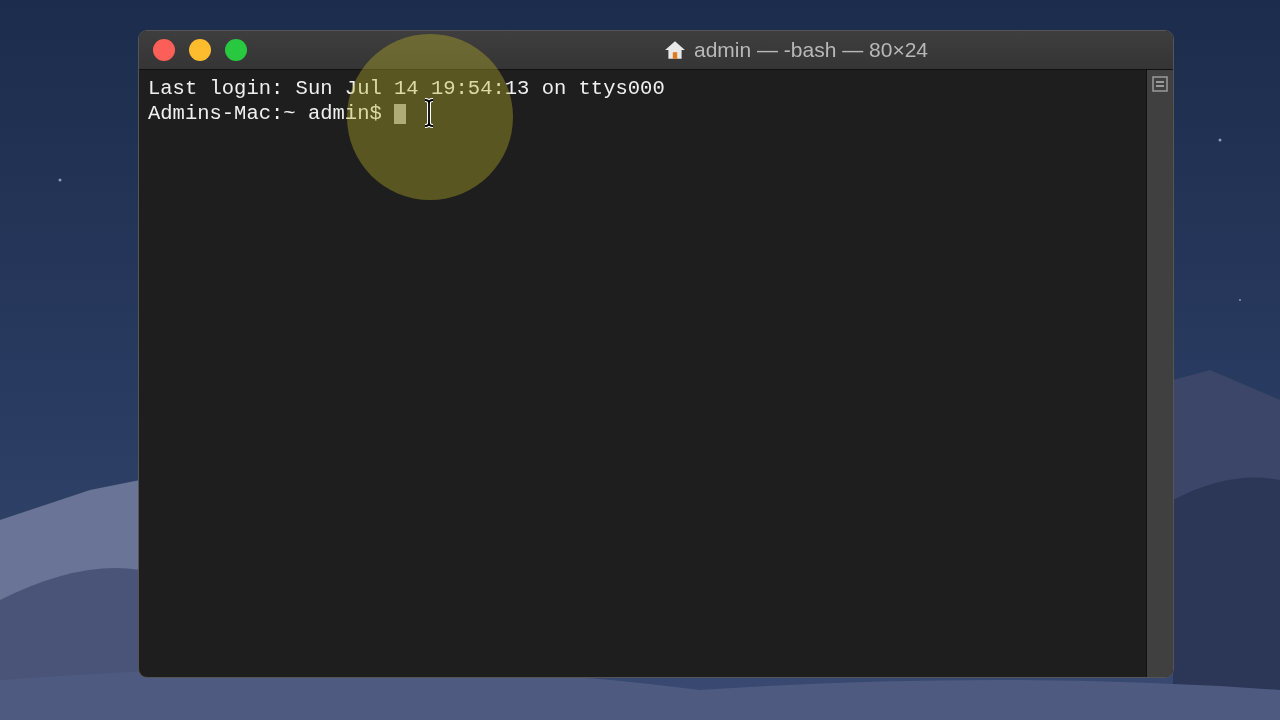 The height and width of the screenshot is (720, 1280). Describe the element at coordinates (236, 50) in the screenshot. I see `zoom-button` at that location.